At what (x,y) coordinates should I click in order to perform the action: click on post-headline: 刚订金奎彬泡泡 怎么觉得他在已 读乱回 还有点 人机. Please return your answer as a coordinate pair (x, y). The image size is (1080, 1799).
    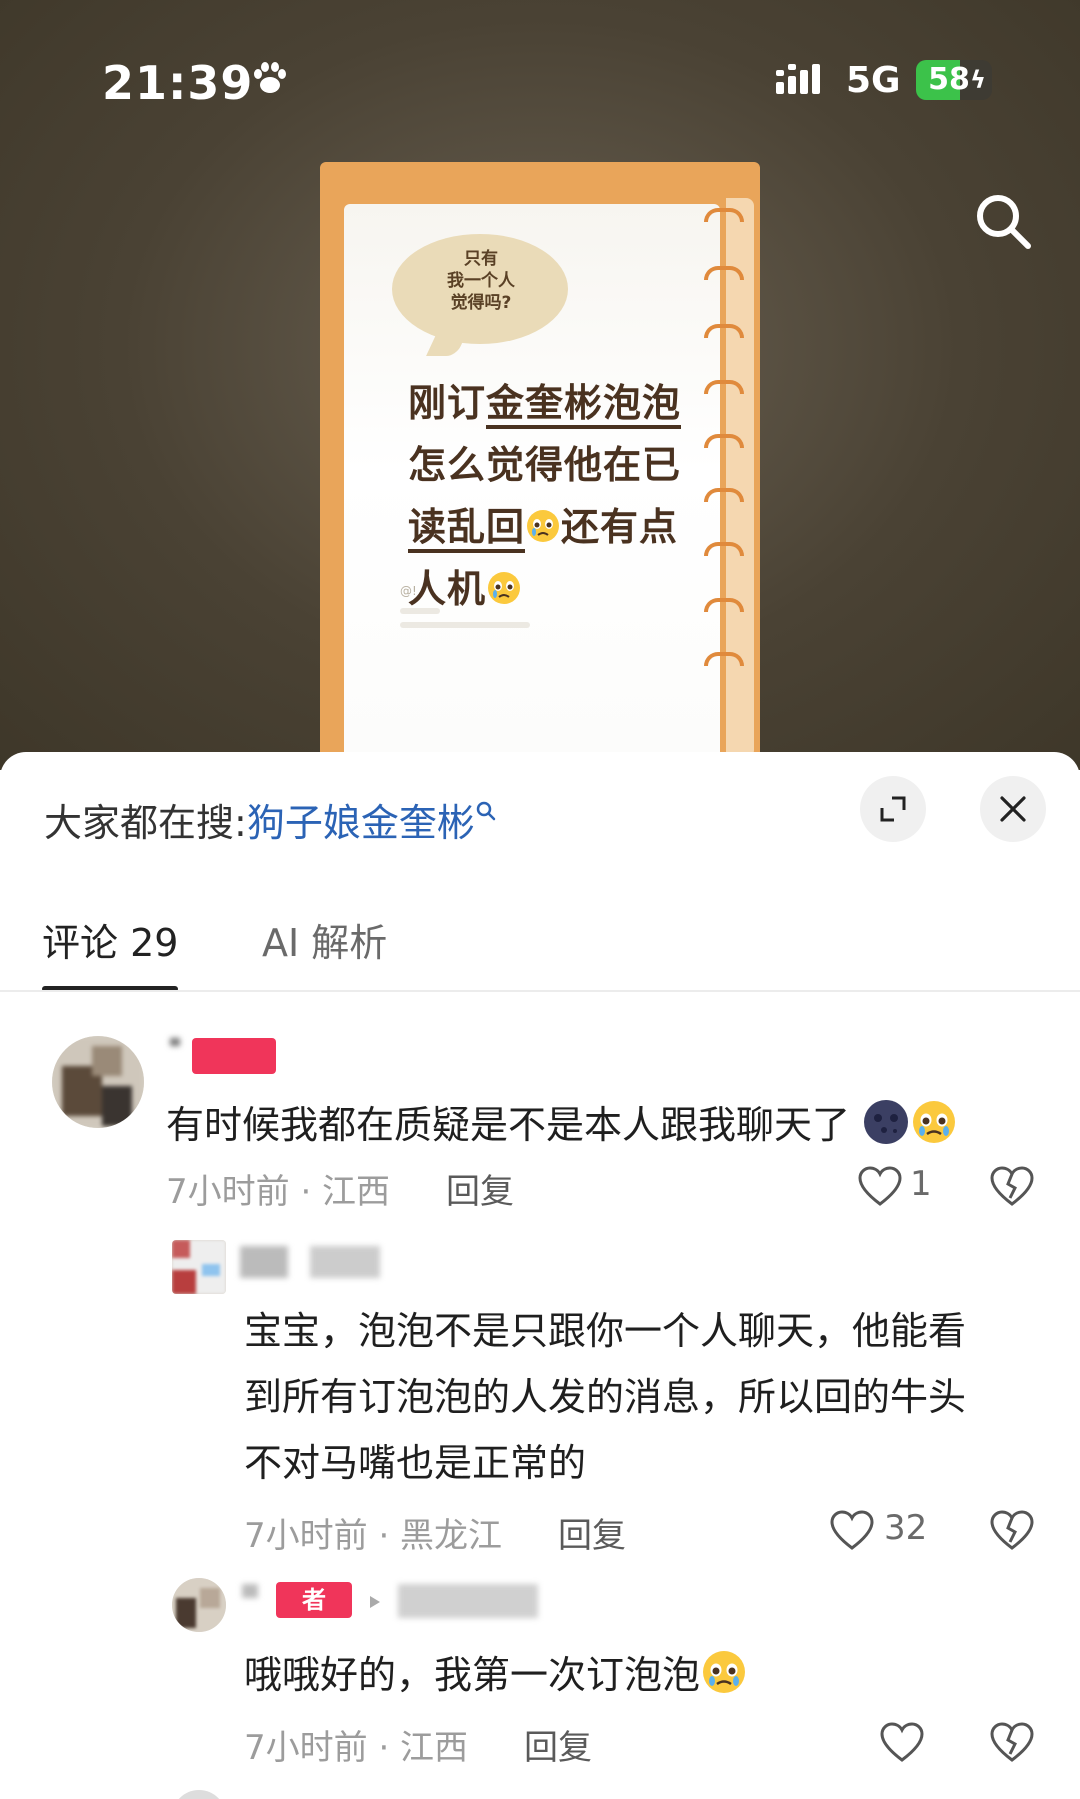
    Looking at the image, I should click on (568, 496).